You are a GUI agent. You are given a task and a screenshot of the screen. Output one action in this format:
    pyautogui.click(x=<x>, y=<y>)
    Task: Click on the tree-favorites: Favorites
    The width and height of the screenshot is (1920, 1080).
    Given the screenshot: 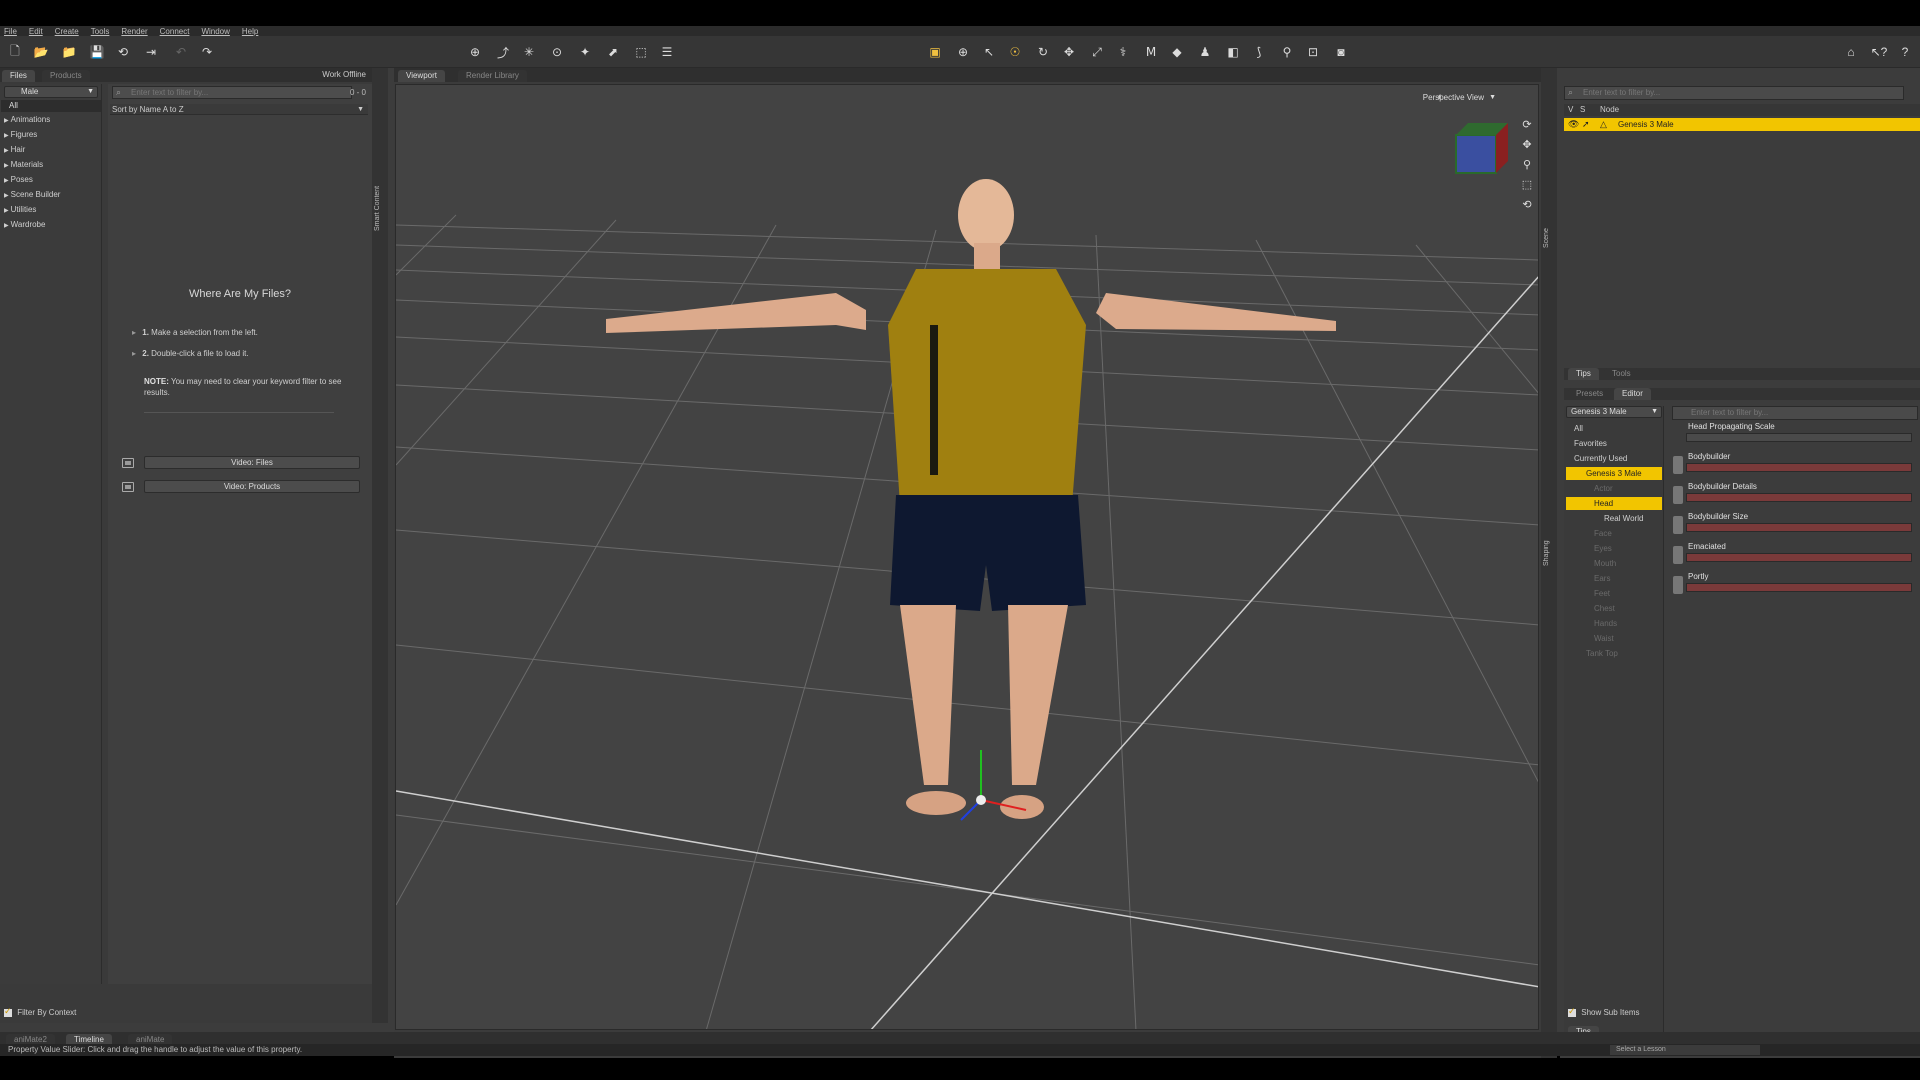 What is the action you would take?
    pyautogui.click(x=1614, y=443)
    